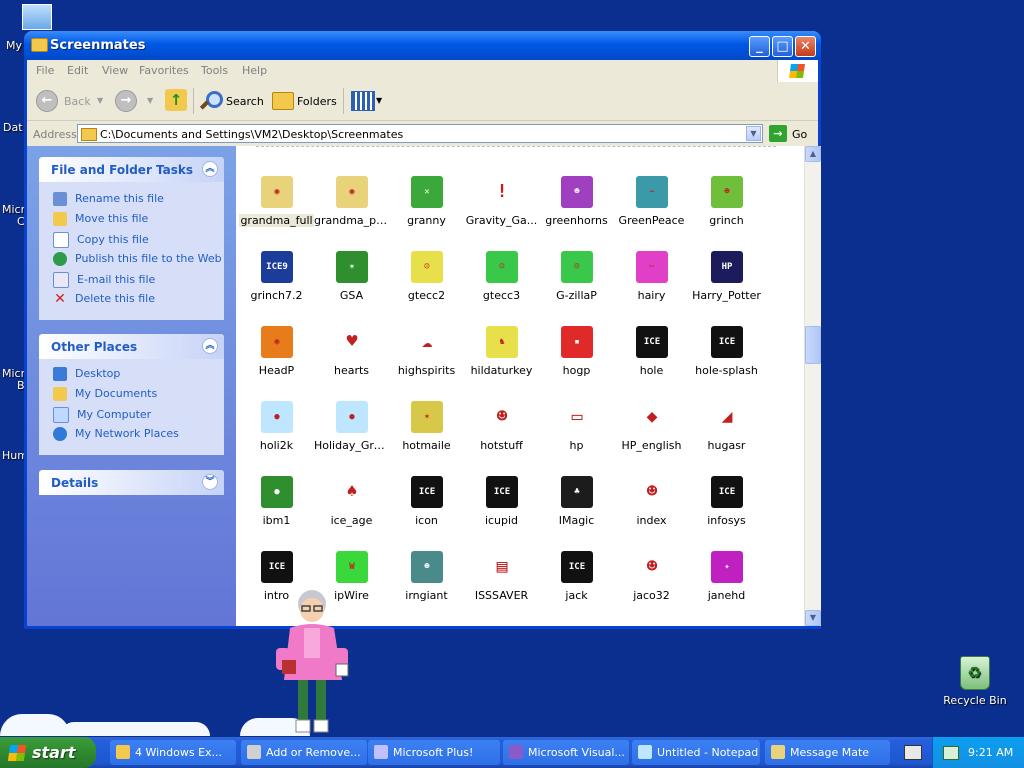 The width and height of the screenshot is (1024, 768). I want to click on place-my-computer: My Computer, so click(102, 416).